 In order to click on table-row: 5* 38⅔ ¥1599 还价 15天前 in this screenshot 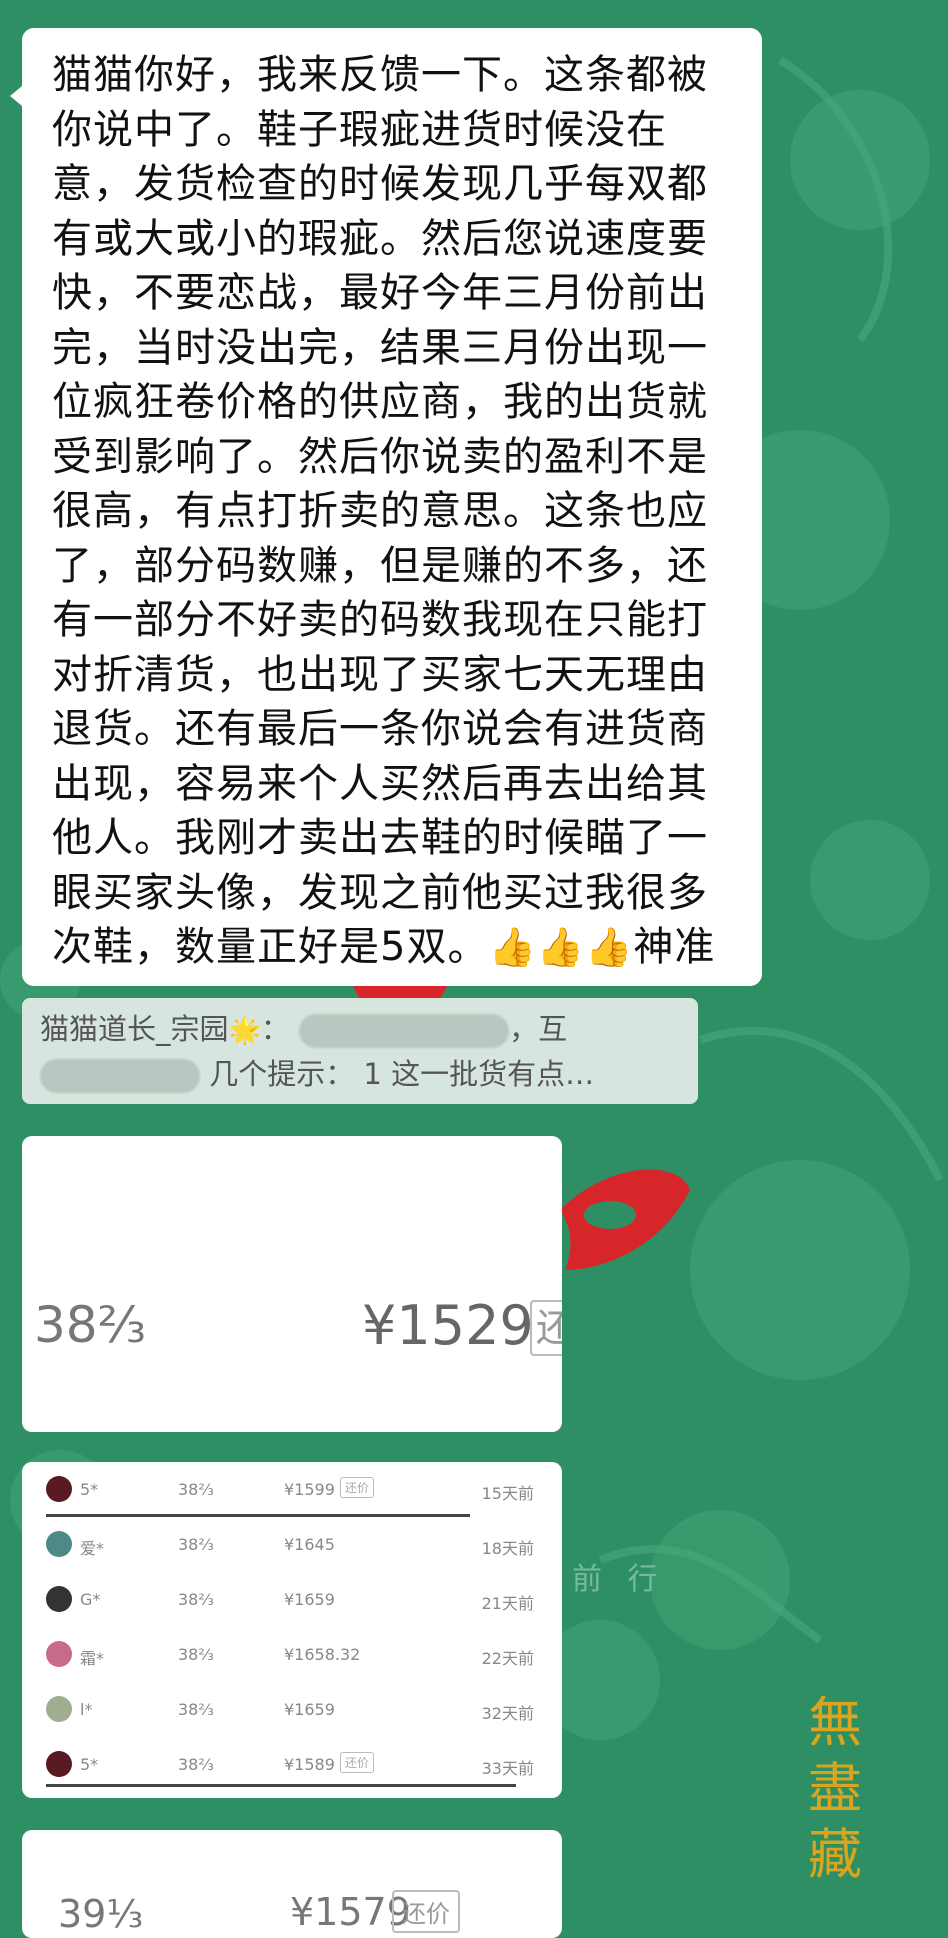, I will do `click(292, 1490)`.